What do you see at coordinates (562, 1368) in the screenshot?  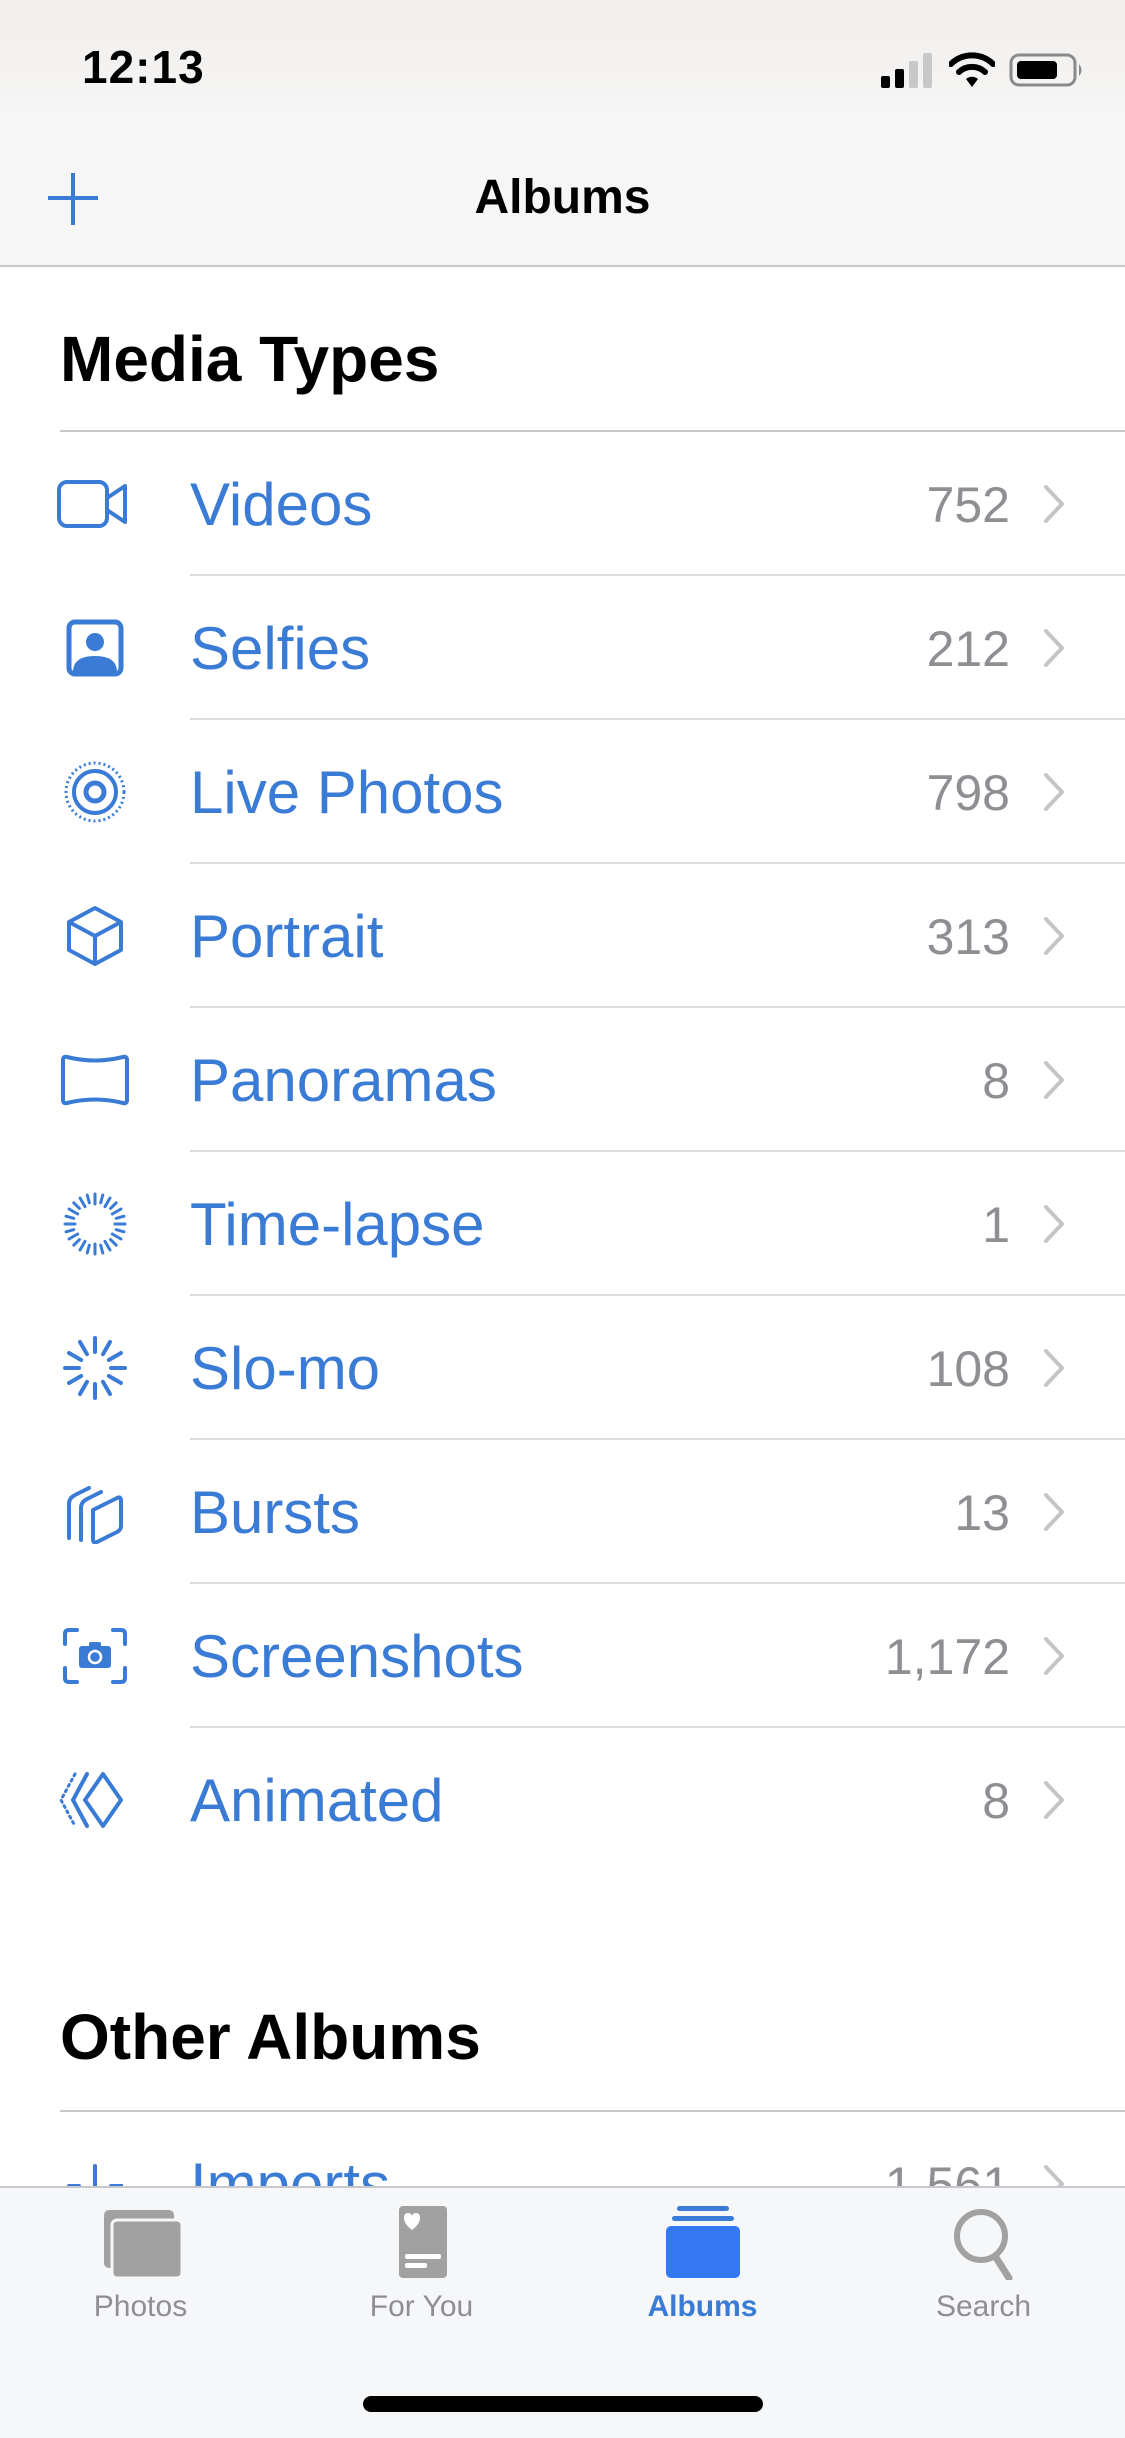 I see `album-row-slo-mo: Slo-mo 108` at bounding box center [562, 1368].